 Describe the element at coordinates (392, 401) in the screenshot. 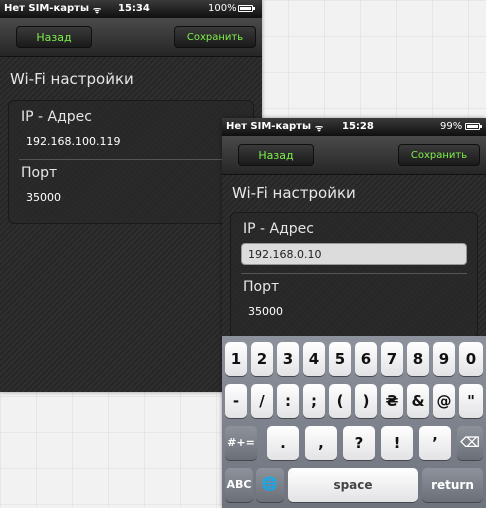

I see `key-hryvnia: ₴` at that location.